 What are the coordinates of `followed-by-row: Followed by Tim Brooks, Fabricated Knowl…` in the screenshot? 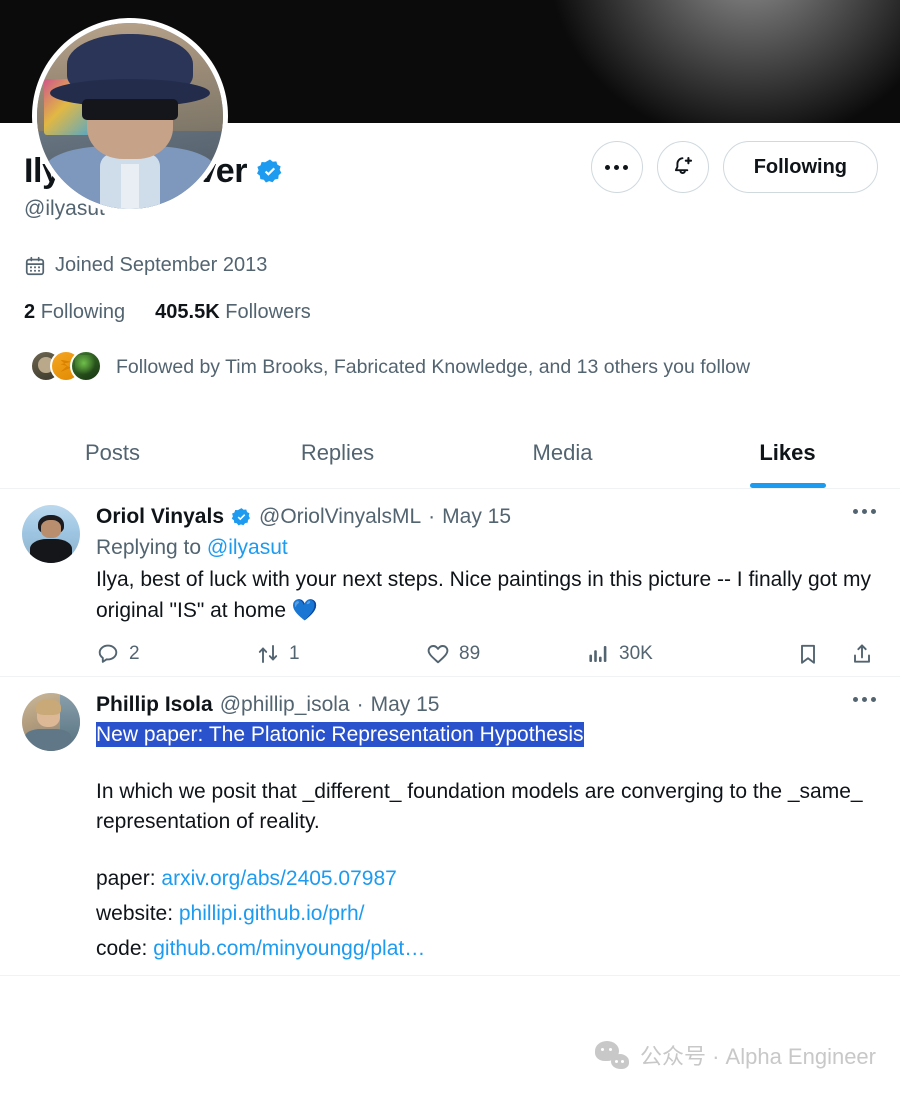 It's located at (450, 367).